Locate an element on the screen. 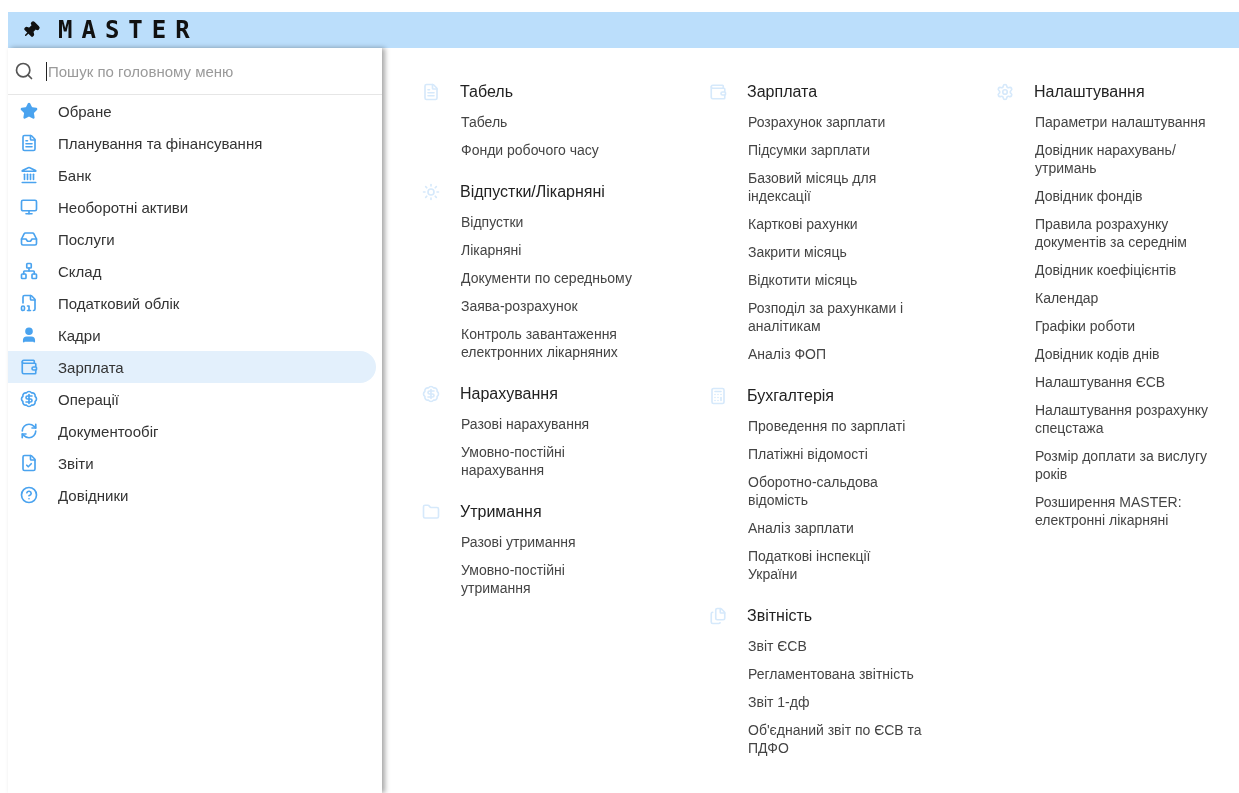  star-icon is located at coordinates (29, 111).